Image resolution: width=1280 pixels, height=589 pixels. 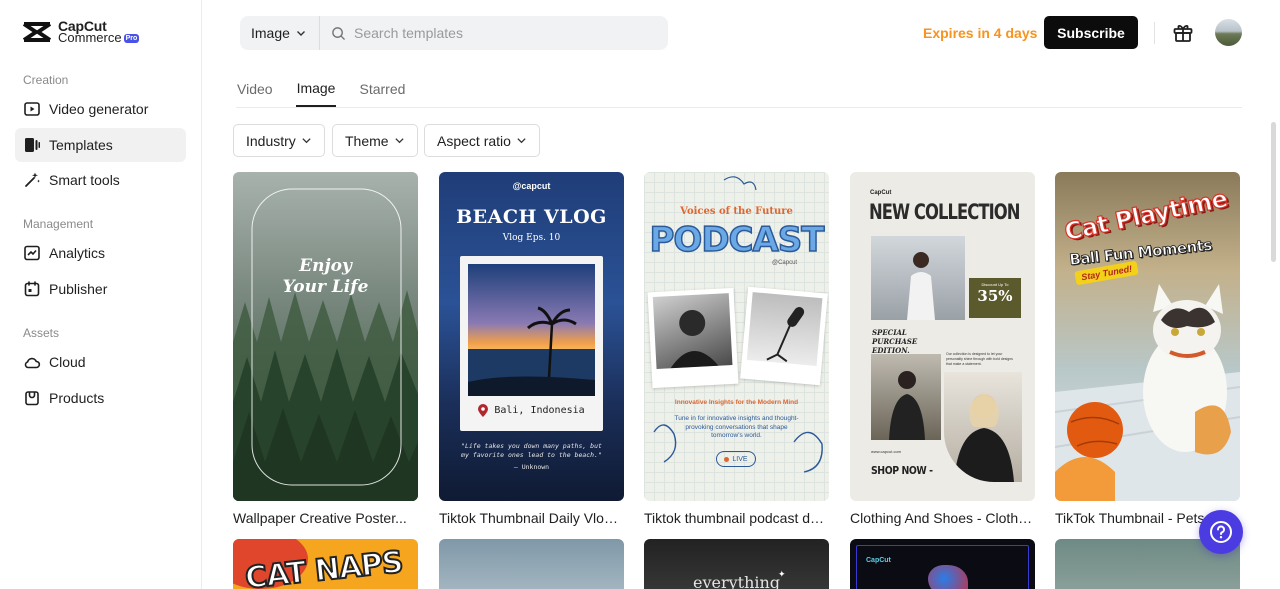 What do you see at coordinates (531, 330) in the screenshot?
I see `sunset-photo` at bounding box center [531, 330].